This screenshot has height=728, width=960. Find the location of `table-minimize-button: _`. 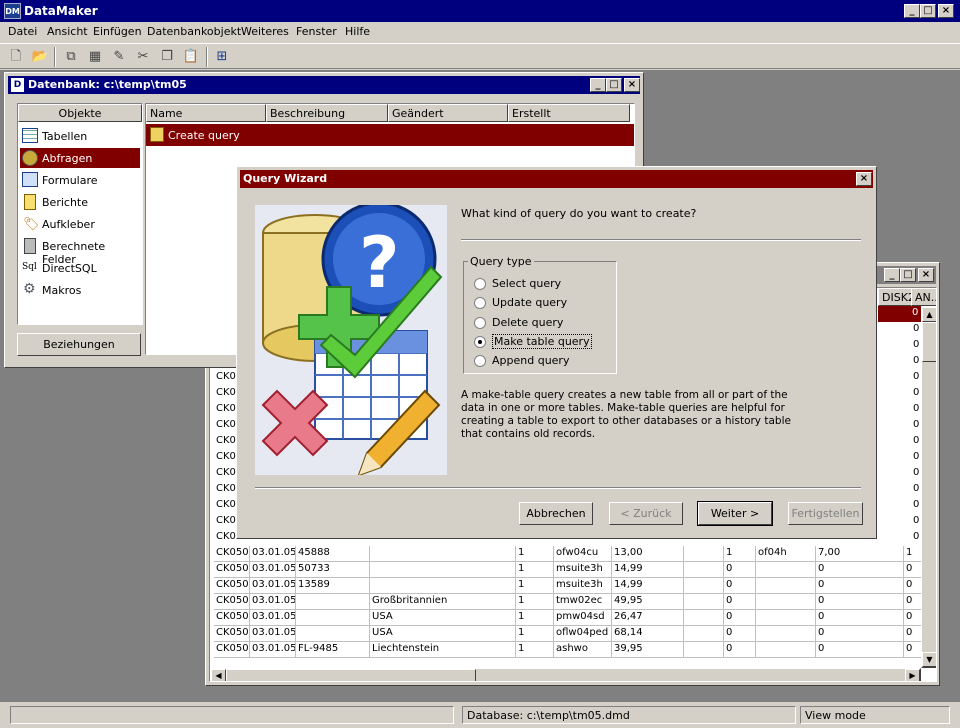

table-minimize-button: _ is located at coordinates (892, 275).